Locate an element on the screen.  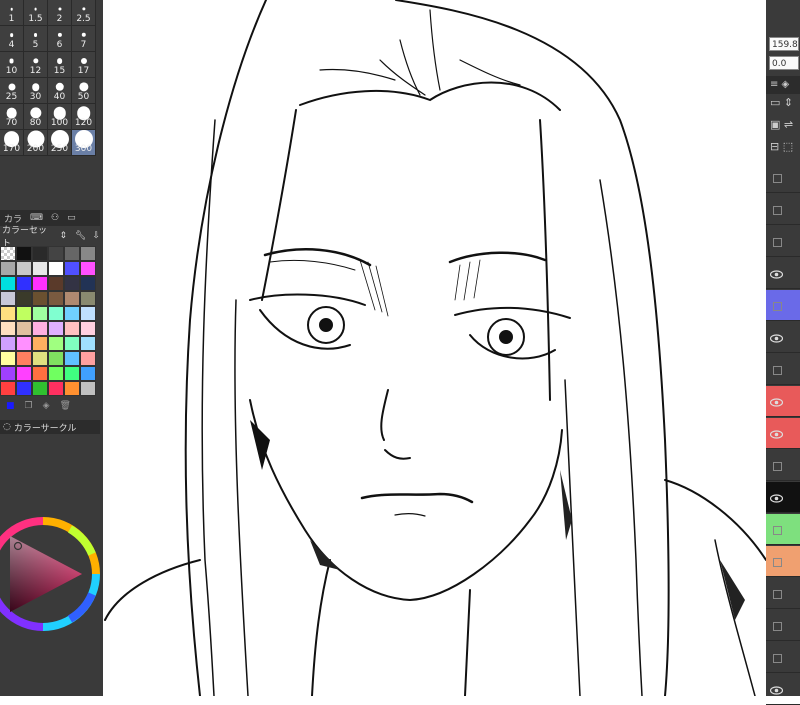
copy-icon: ❐ is located at coordinates (29, 406).